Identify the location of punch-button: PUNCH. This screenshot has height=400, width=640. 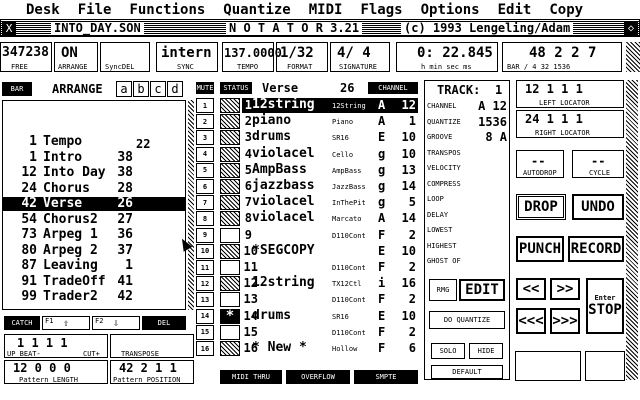
(540, 249).